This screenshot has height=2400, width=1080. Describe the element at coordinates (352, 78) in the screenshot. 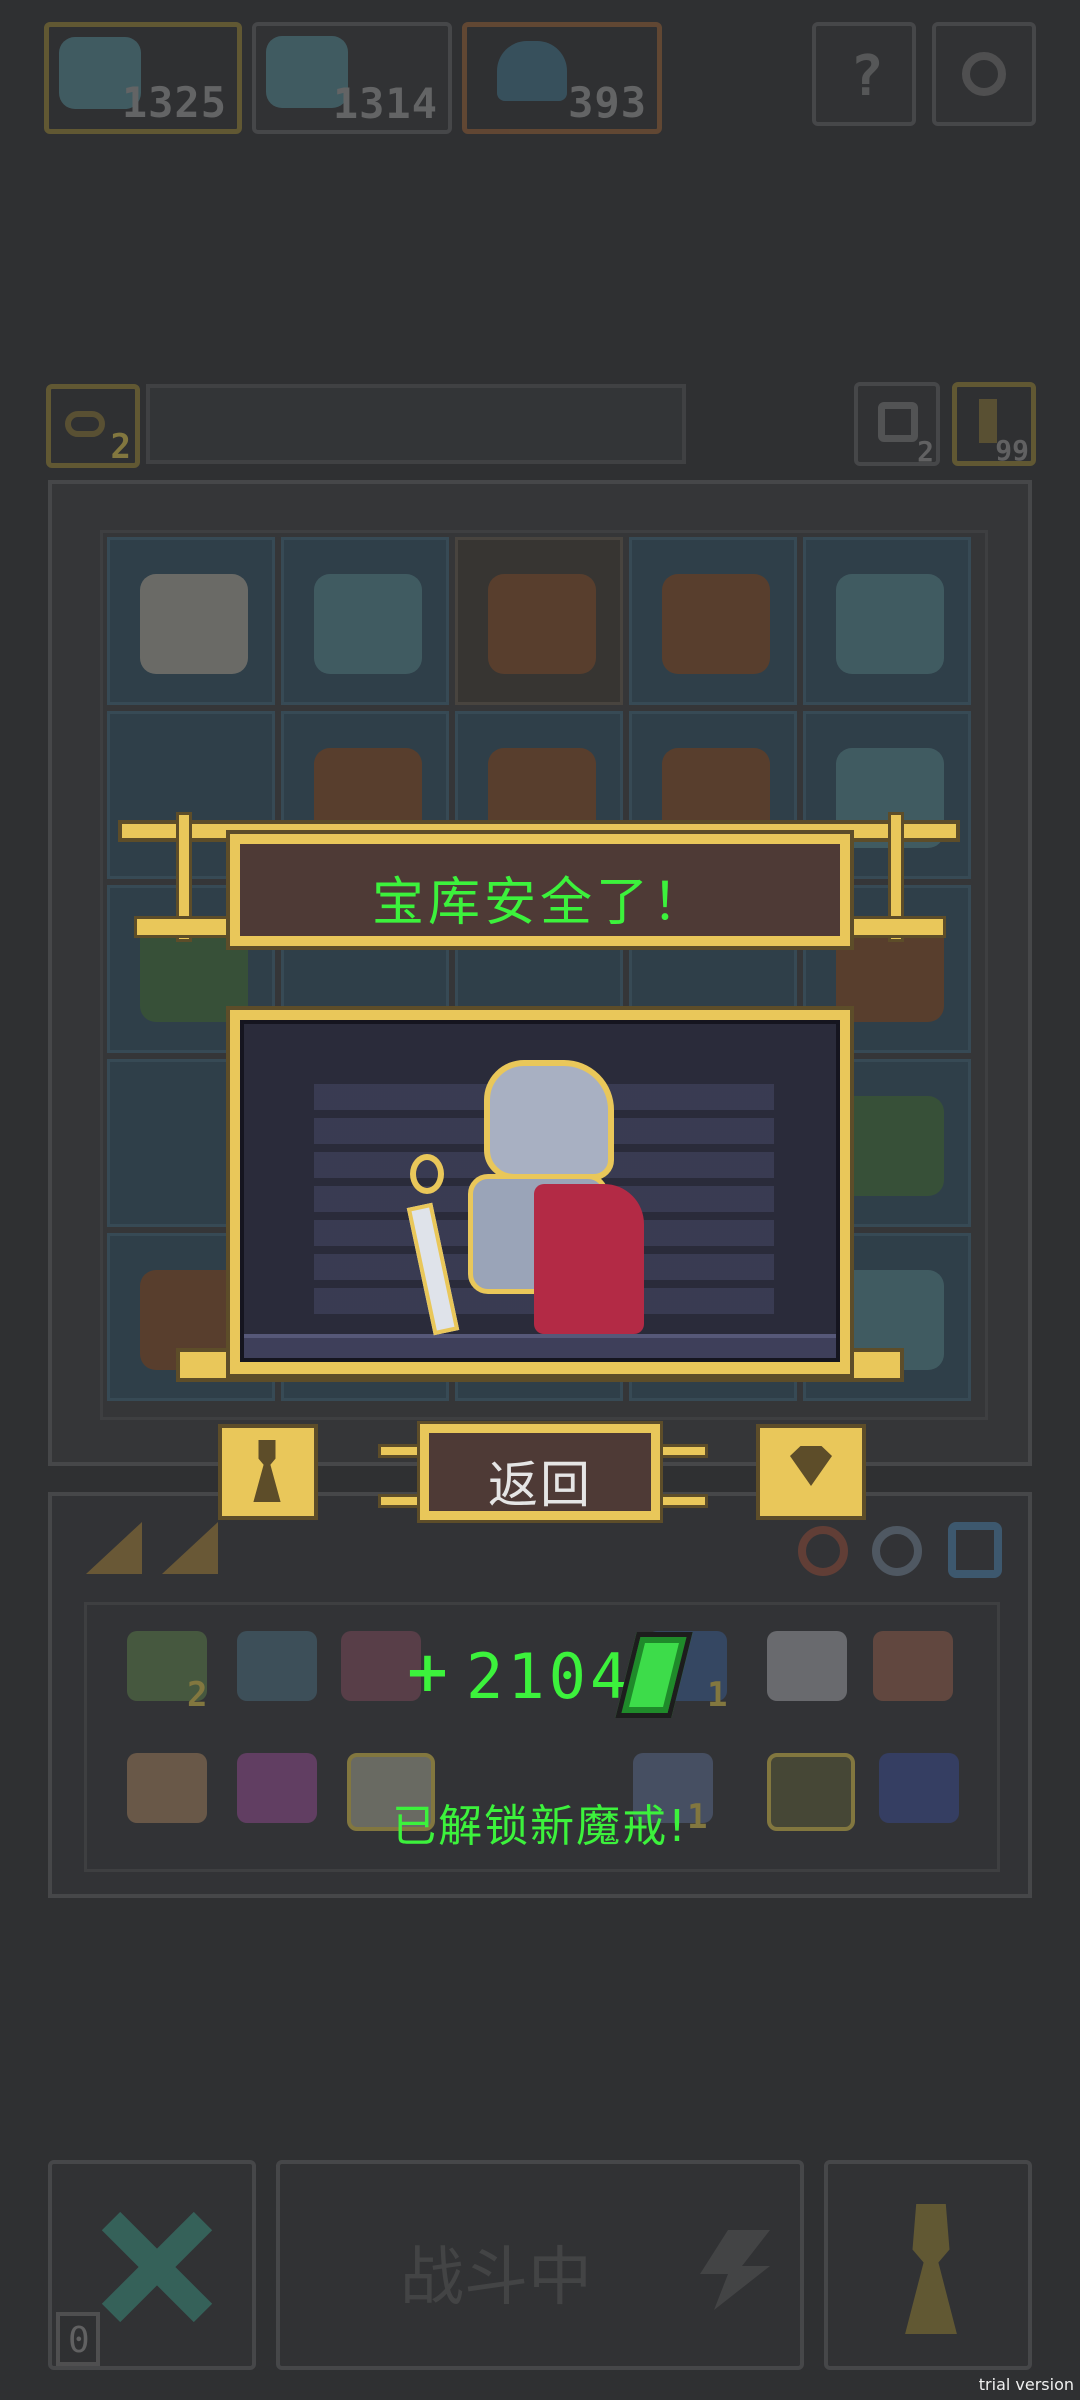

I see `resource-slot-2: 1314` at that location.